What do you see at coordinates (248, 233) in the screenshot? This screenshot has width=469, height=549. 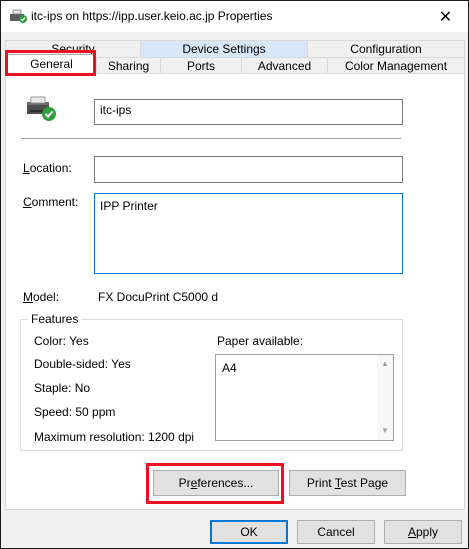 I see `comment-field: IPP Printer` at bounding box center [248, 233].